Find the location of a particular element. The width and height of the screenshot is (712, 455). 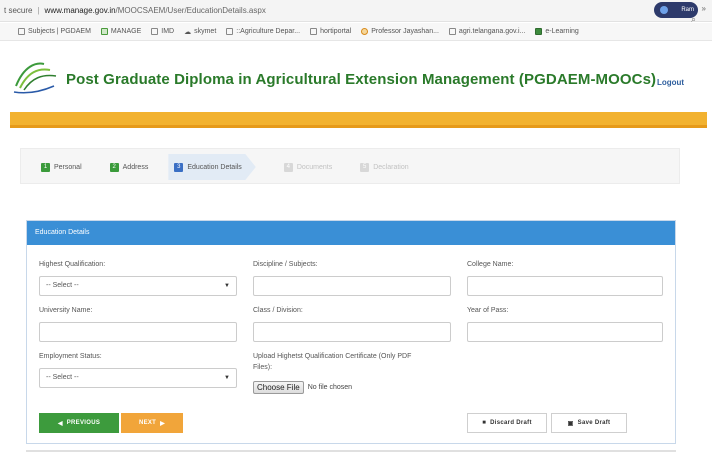

bookmark-imd: IMD is located at coordinates (162, 31).